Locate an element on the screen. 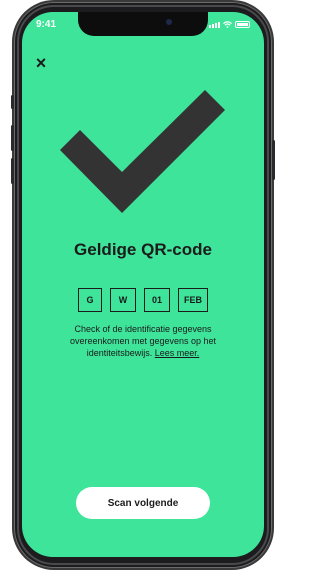  status-icons is located at coordinates (229, 24).